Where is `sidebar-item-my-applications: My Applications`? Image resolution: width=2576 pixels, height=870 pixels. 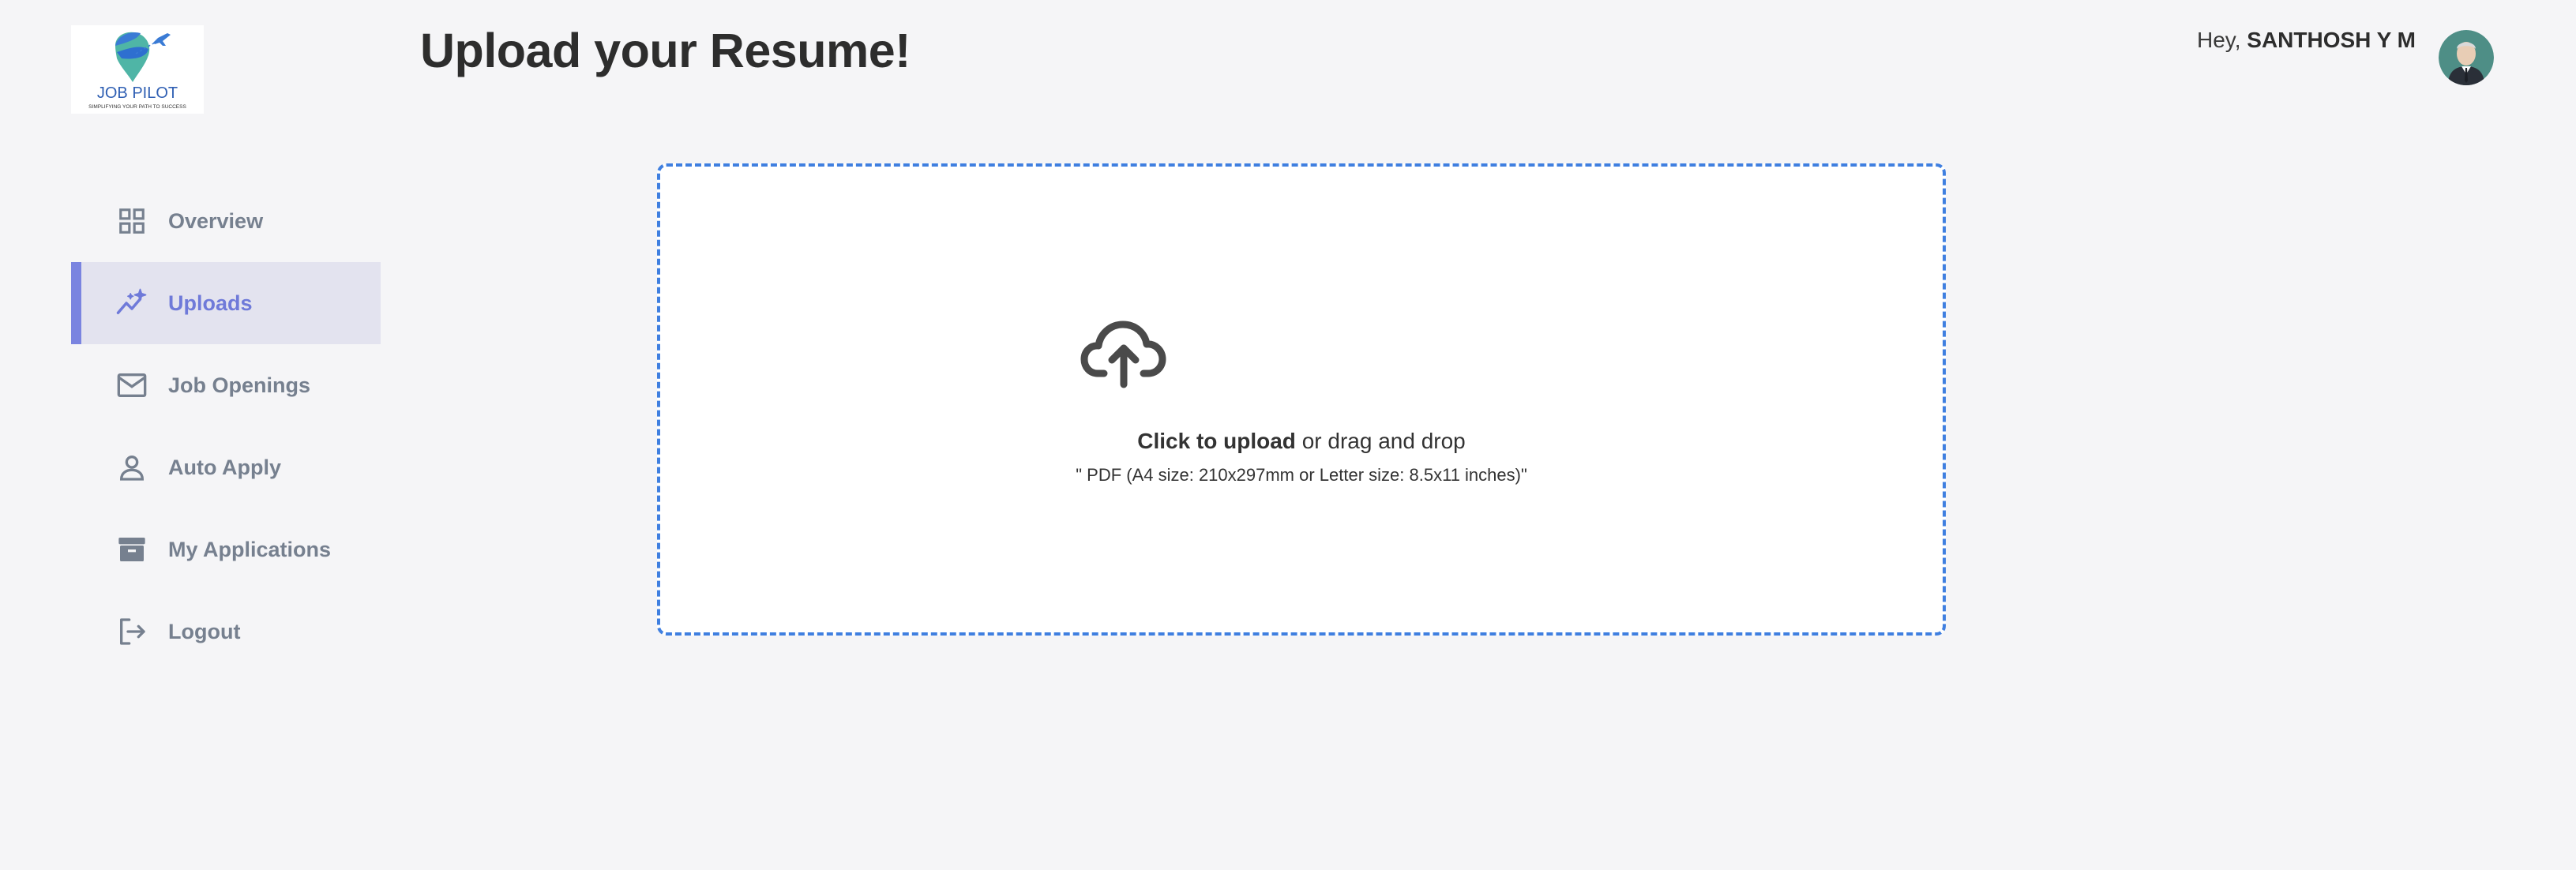
sidebar-item-my-applications: My Applications is located at coordinates (226, 549).